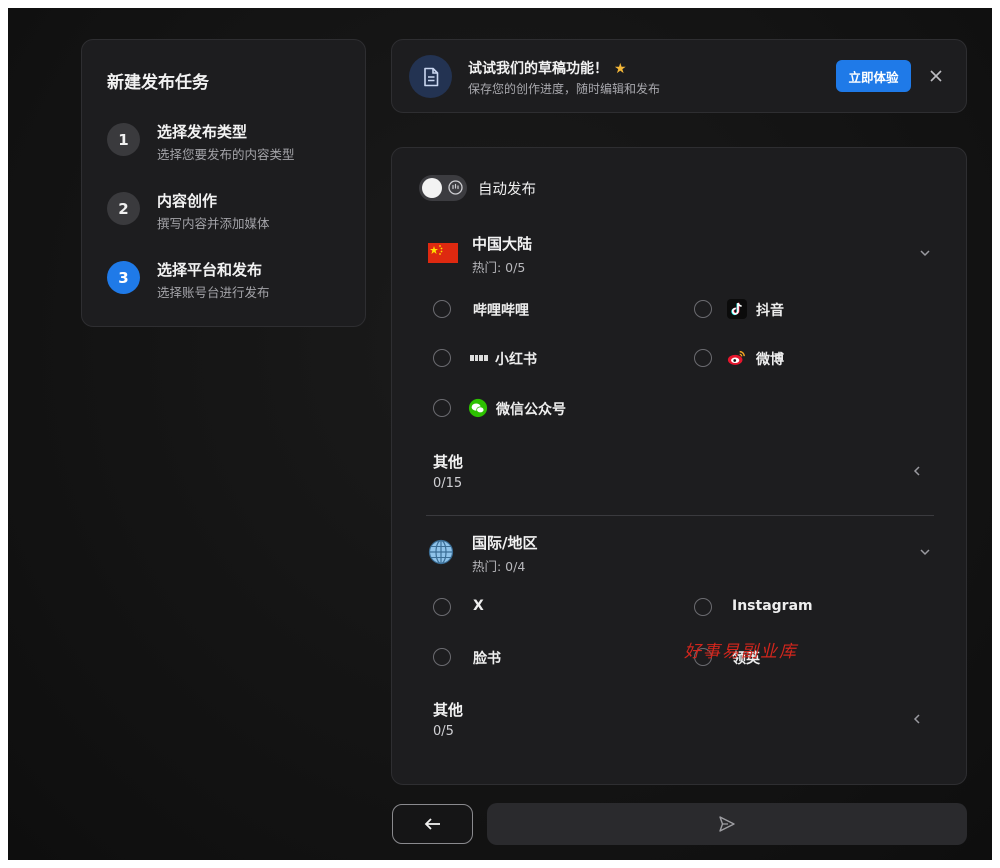  Describe the element at coordinates (123, 208) in the screenshot. I see `step-number: 2` at that location.